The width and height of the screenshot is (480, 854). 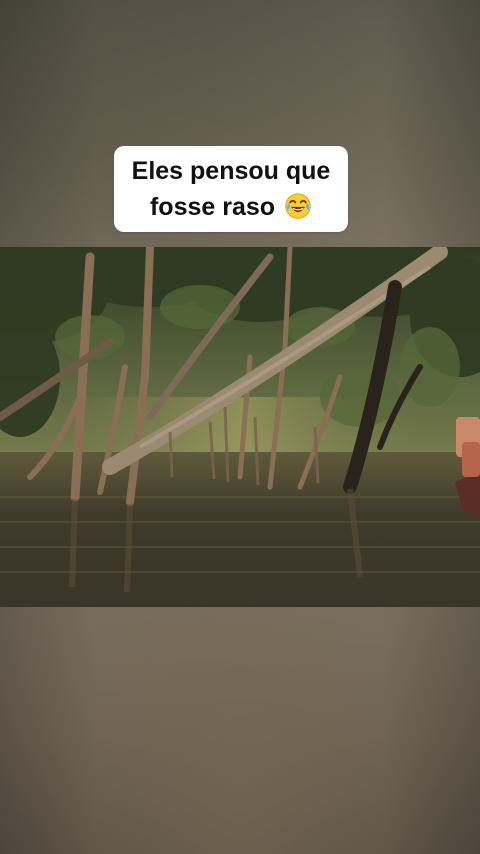 I want to click on caption-line-2-text: fosse raso, so click(x=212, y=207).